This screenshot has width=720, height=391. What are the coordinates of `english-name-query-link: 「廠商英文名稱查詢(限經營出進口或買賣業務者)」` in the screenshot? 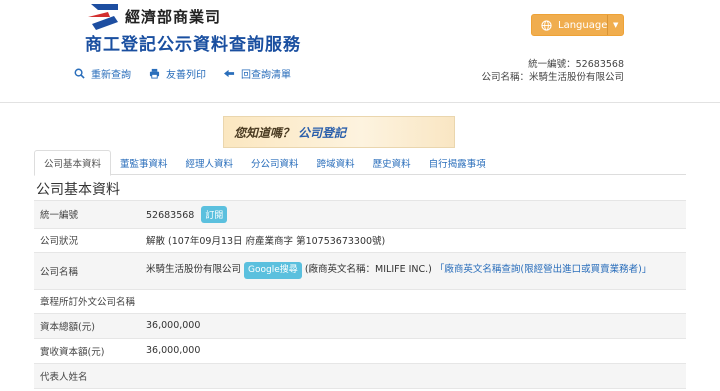 It's located at (543, 269).